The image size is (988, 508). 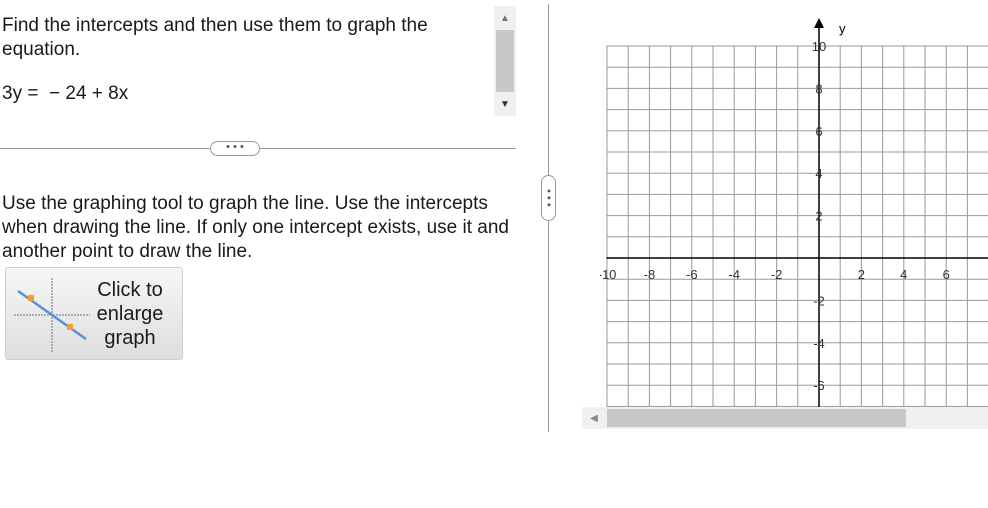 What do you see at coordinates (94, 313) in the screenshot?
I see `enlarge-graph-button: Click to enlarge graph` at bounding box center [94, 313].